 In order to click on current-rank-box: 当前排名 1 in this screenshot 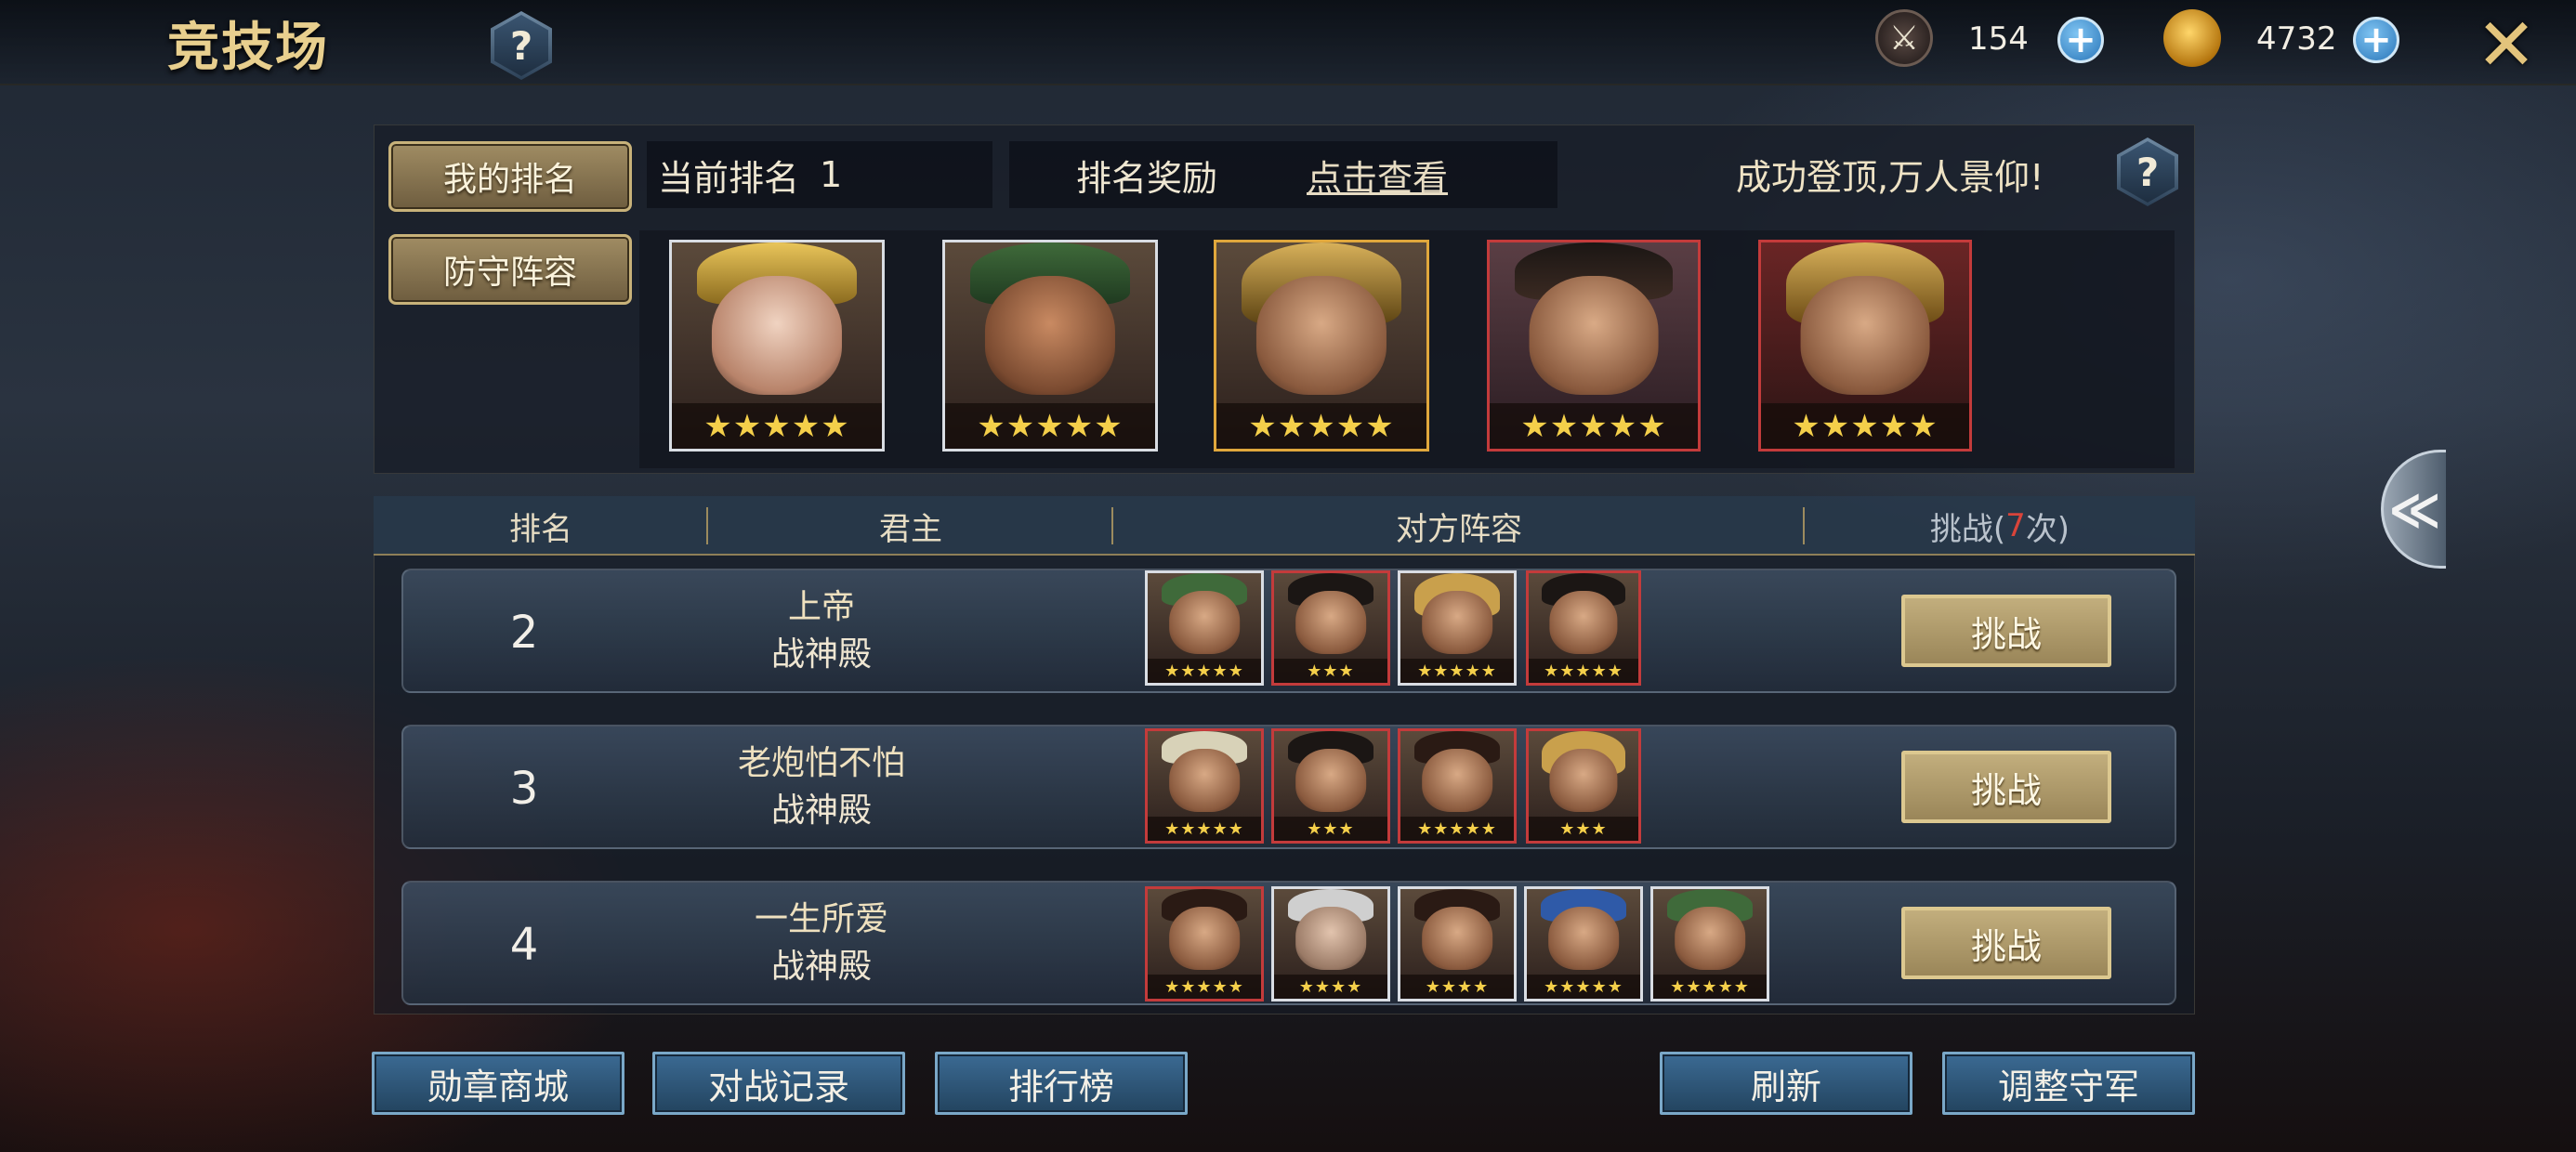, I will do `click(819, 174)`.